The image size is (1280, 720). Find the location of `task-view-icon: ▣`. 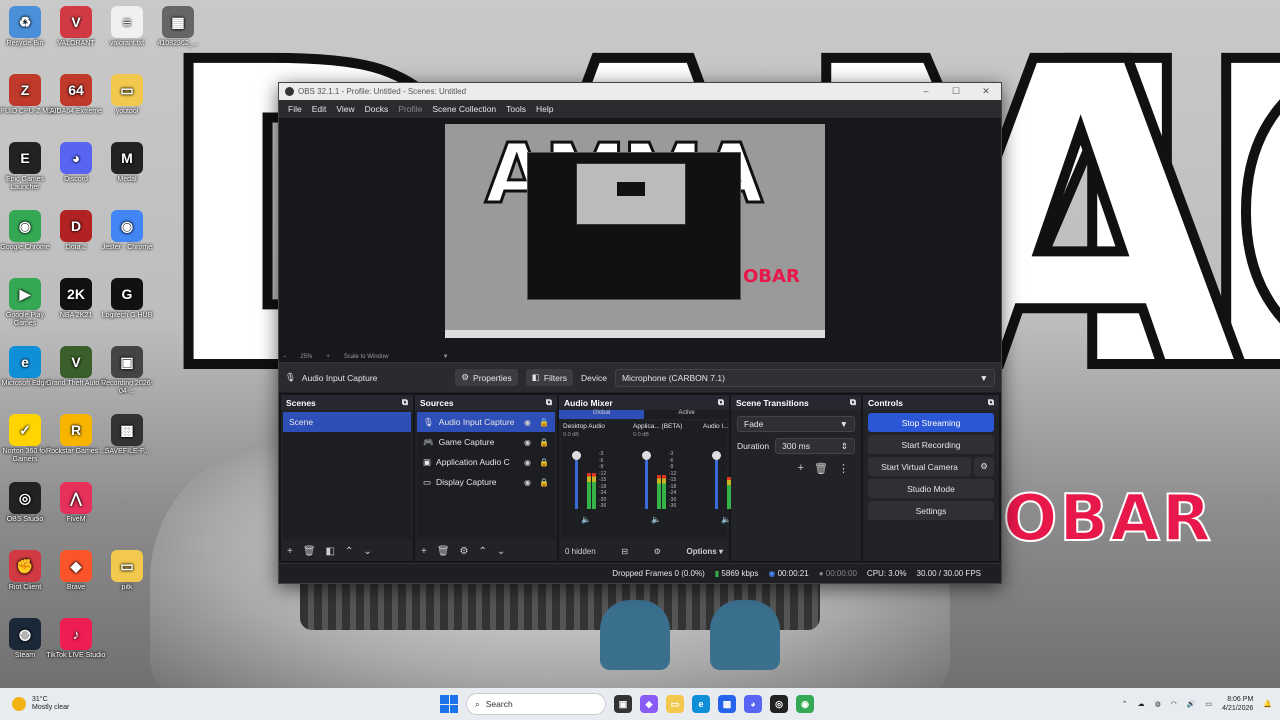

task-view-icon: ▣ is located at coordinates (623, 704).